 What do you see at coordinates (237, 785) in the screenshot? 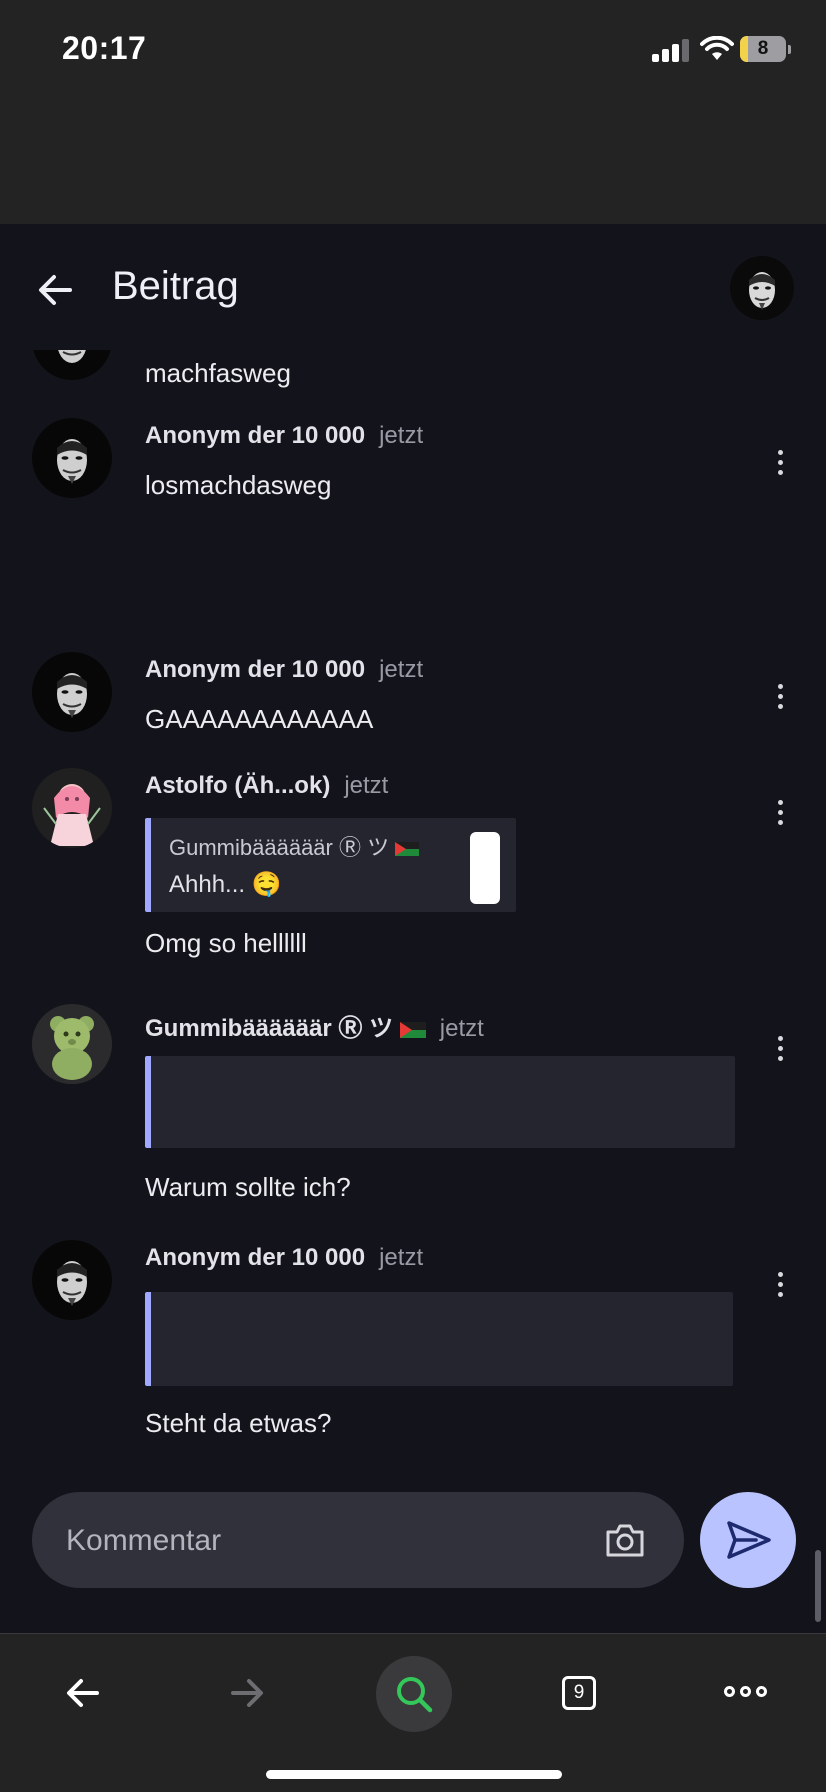
I see `author-name: Astolfo (Äh...ok)` at bounding box center [237, 785].